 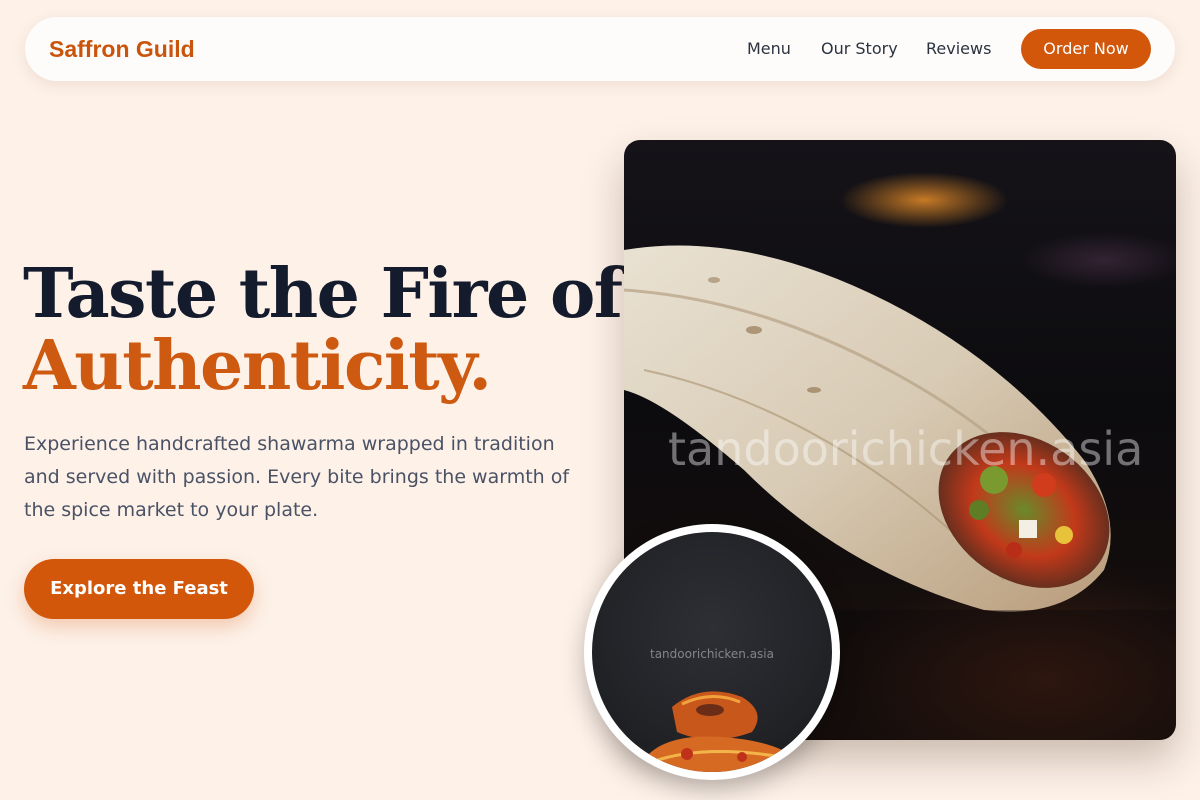 I want to click on hero-headline-line1: Taste the Fire of, so click(x=323, y=294).